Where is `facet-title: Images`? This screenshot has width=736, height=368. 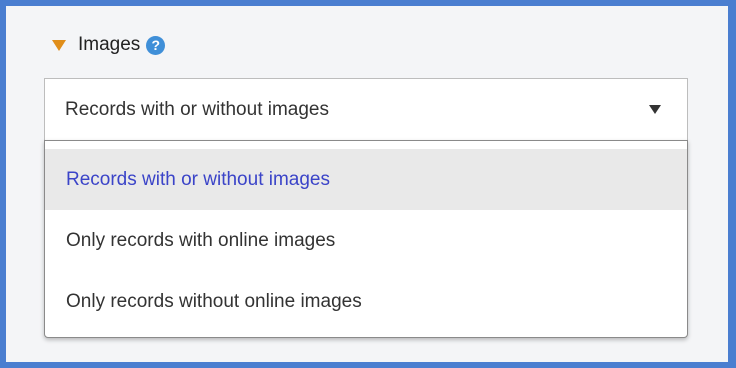
facet-title: Images is located at coordinates (109, 44).